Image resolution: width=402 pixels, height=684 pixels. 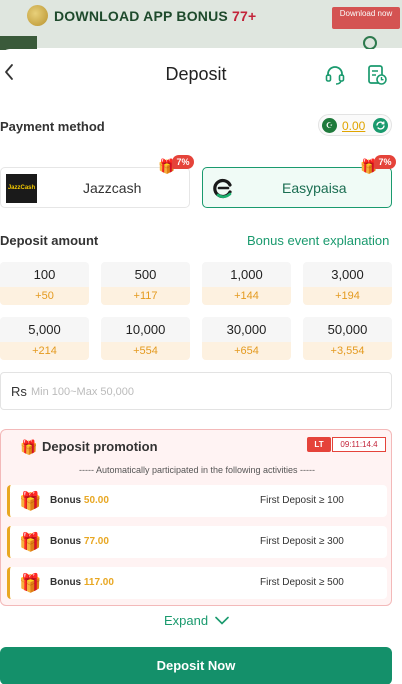 What do you see at coordinates (21, 188) in the screenshot?
I see `jazzcash-logo: JazzCash` at bounding box center [21, 188].